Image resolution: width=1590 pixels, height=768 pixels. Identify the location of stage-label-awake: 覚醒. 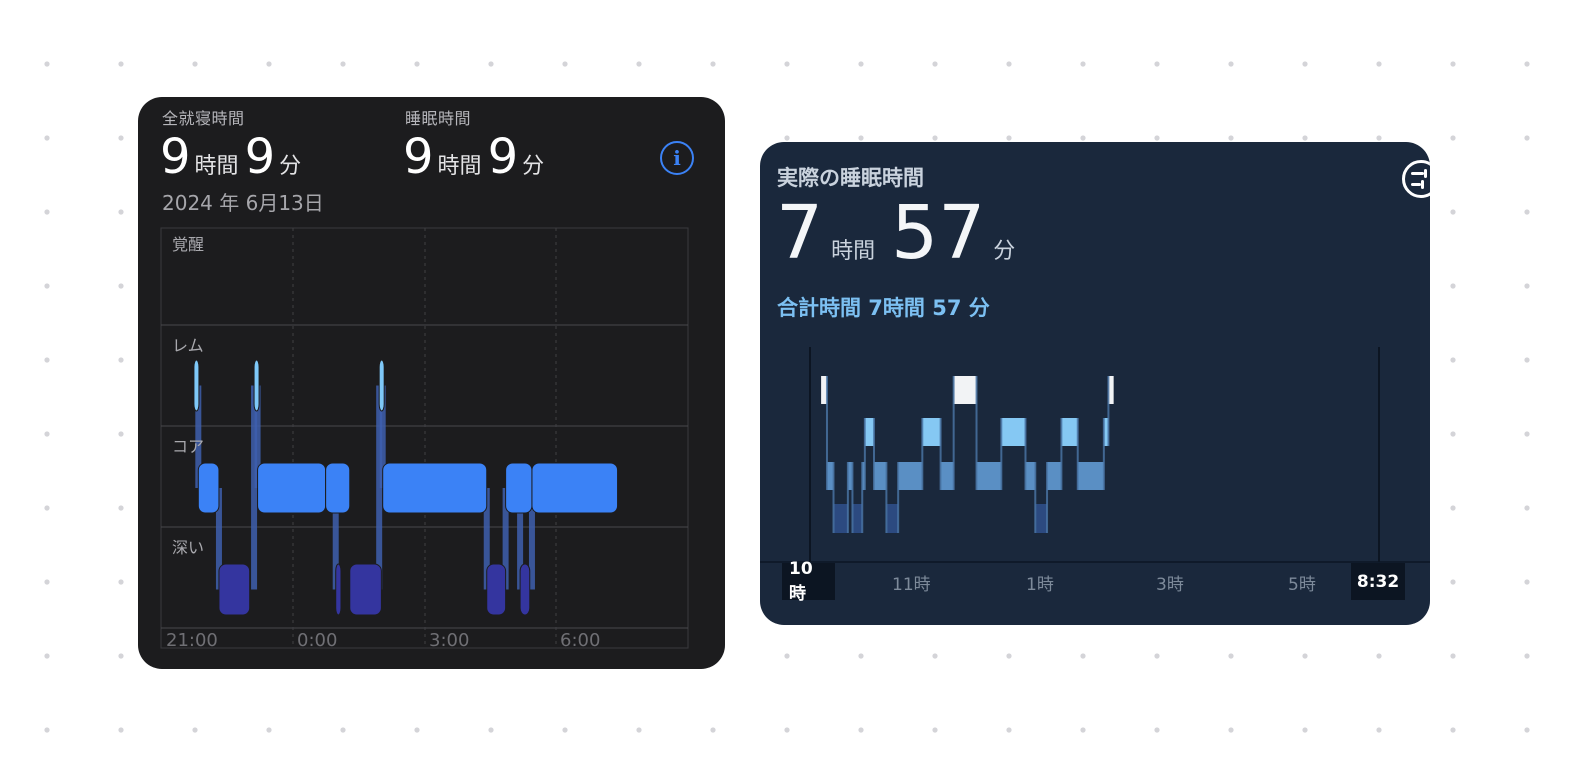
(188, 244).